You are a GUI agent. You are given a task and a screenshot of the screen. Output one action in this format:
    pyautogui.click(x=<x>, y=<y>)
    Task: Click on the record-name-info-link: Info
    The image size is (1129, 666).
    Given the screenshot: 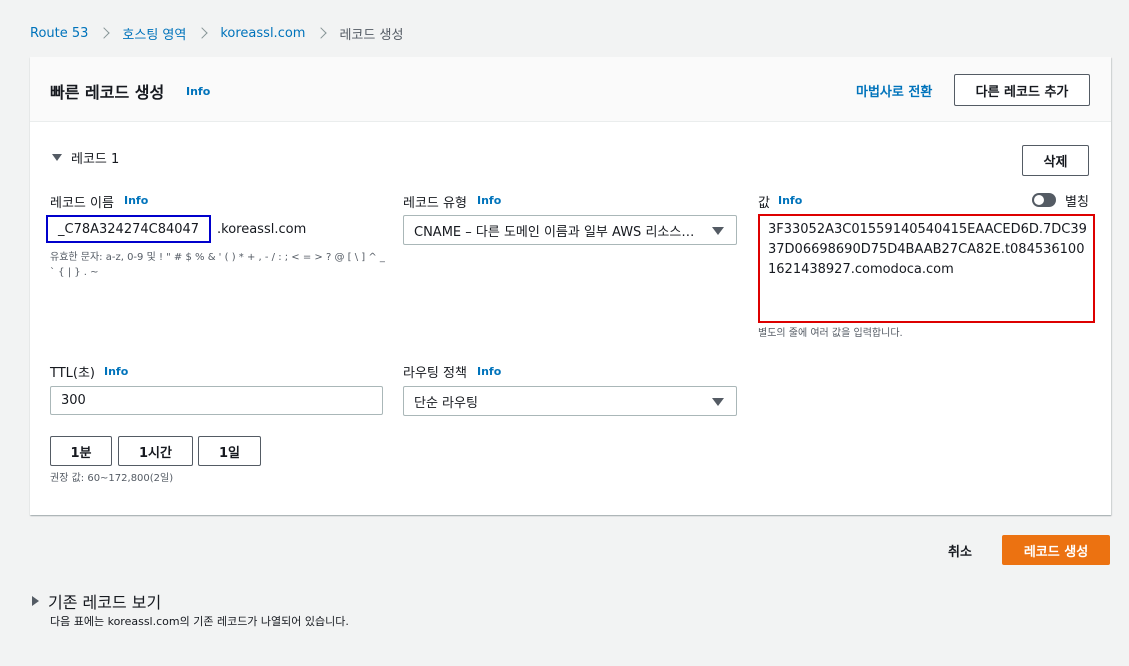 What is the action you would take?
    pyautogui.click(x=136, y=200)
    